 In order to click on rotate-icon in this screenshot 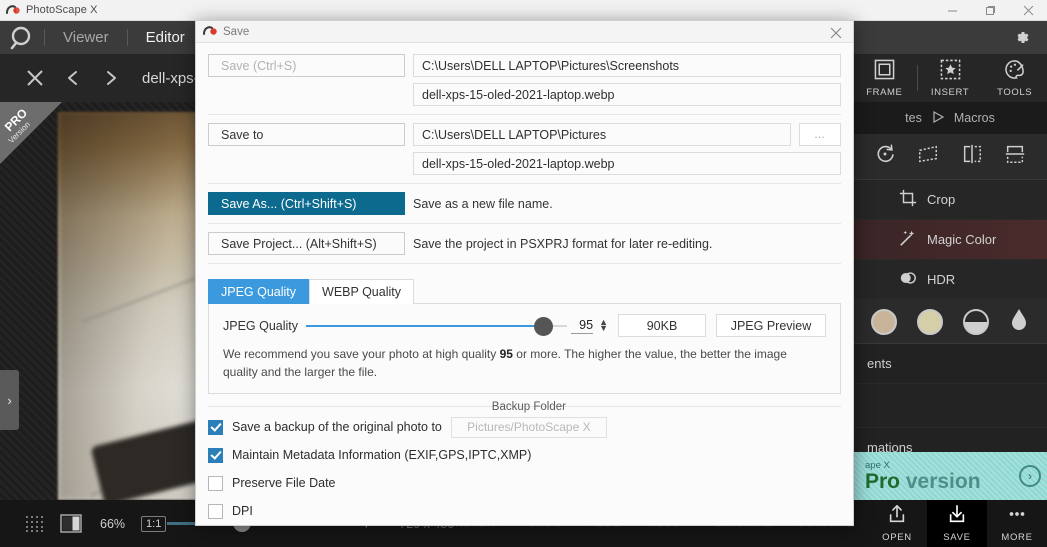, I will do `click(885, 156)`.